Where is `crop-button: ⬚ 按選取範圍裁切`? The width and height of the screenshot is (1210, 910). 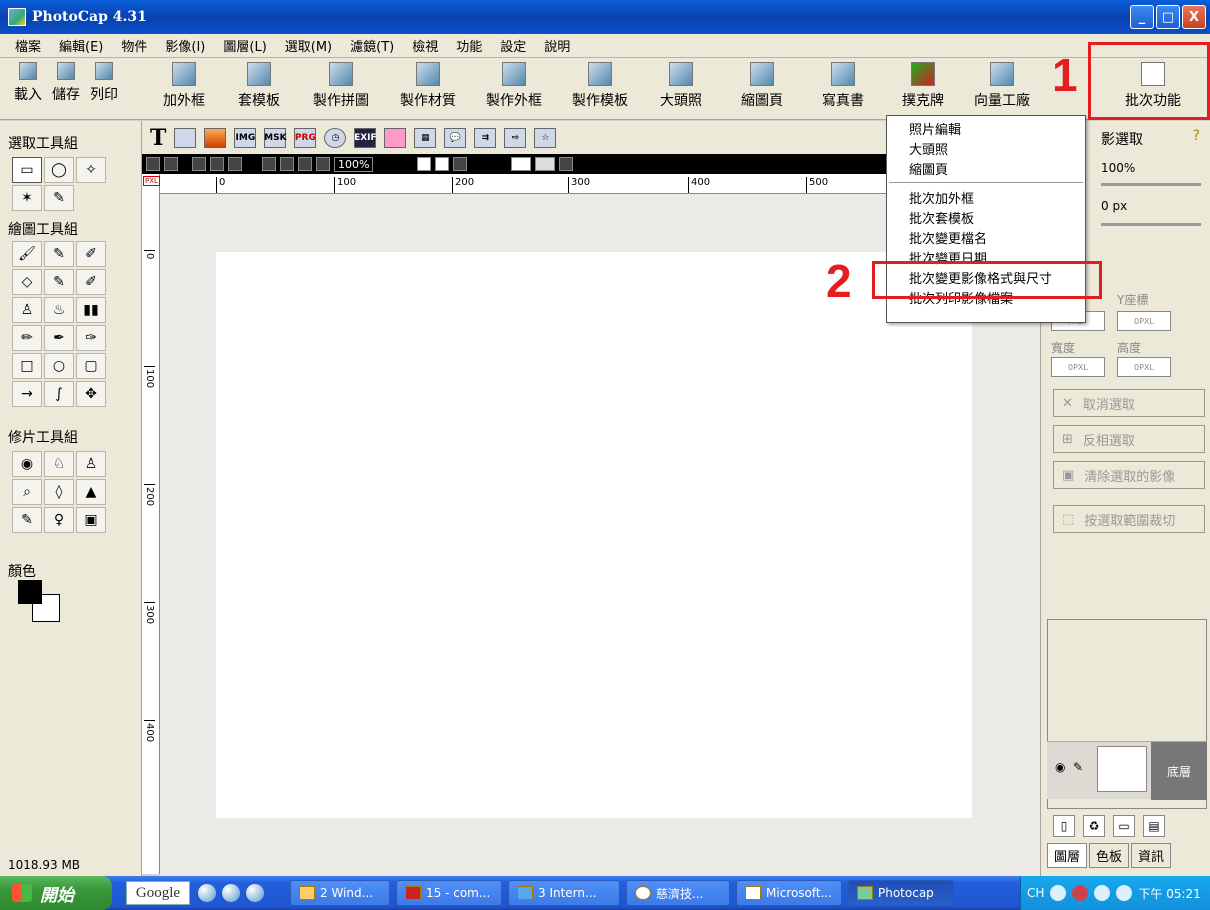
crop-button: ⬚ 按選取範圍裁切 is located at coordinates (1129, 519).